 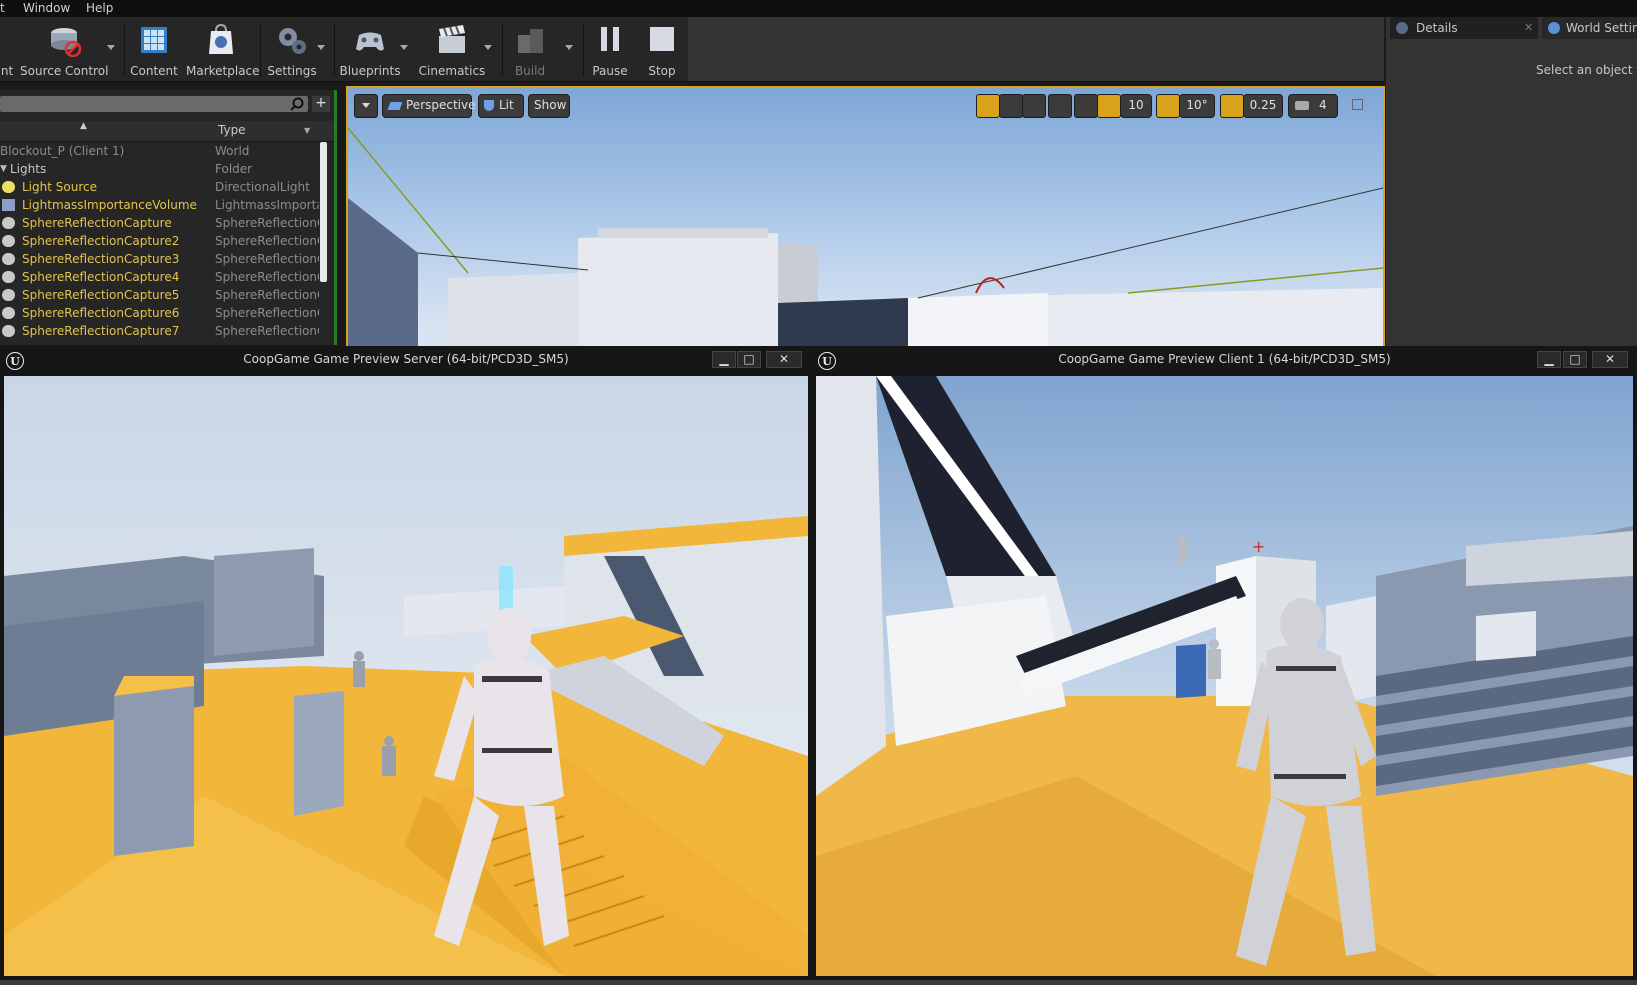 I want to click on maximize-viewport-icon, so click(x=1357, y=104).